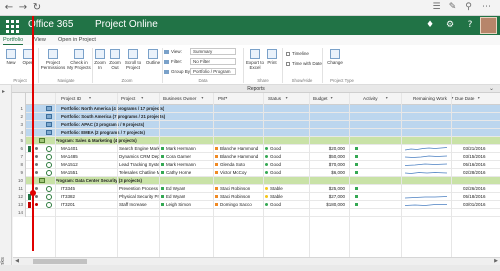 This screenshot has width=500, height=271. Describe the element at coordinates (11, 57) in the screenshot. I see `new-button: New` at that location.